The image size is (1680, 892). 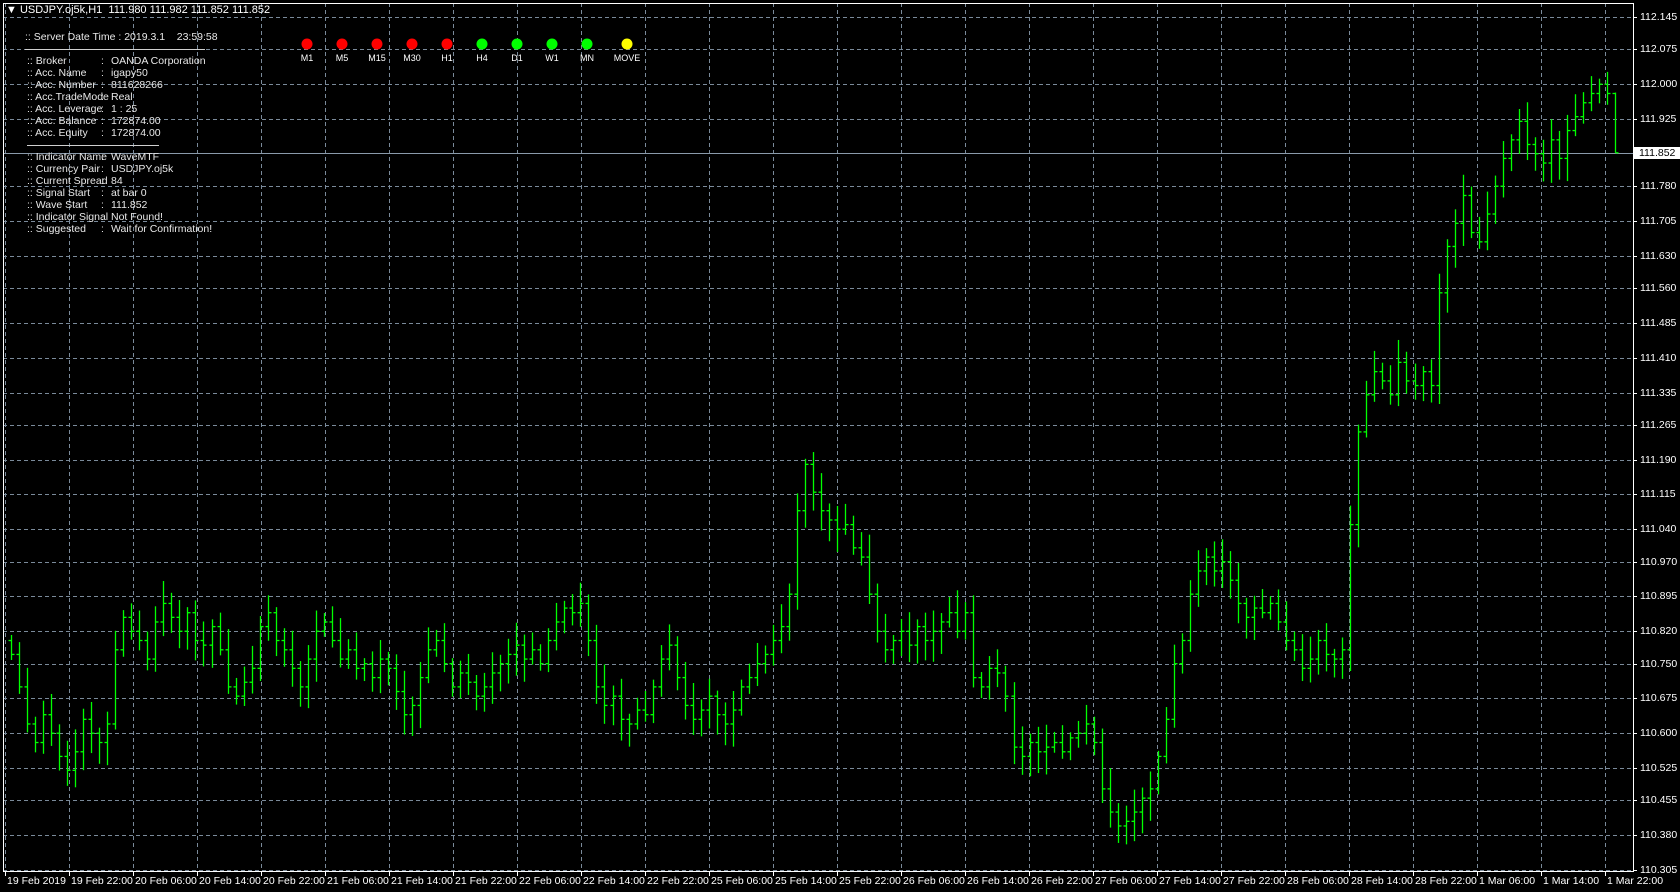 I want to click on time-tick-label: 26 Feb 06:00, so click(x=934, y=881).